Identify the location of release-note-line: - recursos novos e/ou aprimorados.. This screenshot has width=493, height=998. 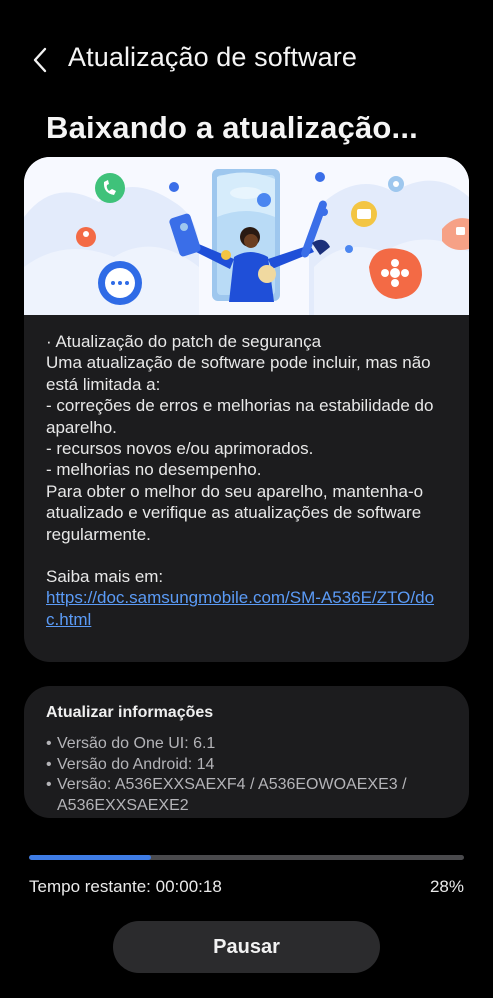
(180, 449).